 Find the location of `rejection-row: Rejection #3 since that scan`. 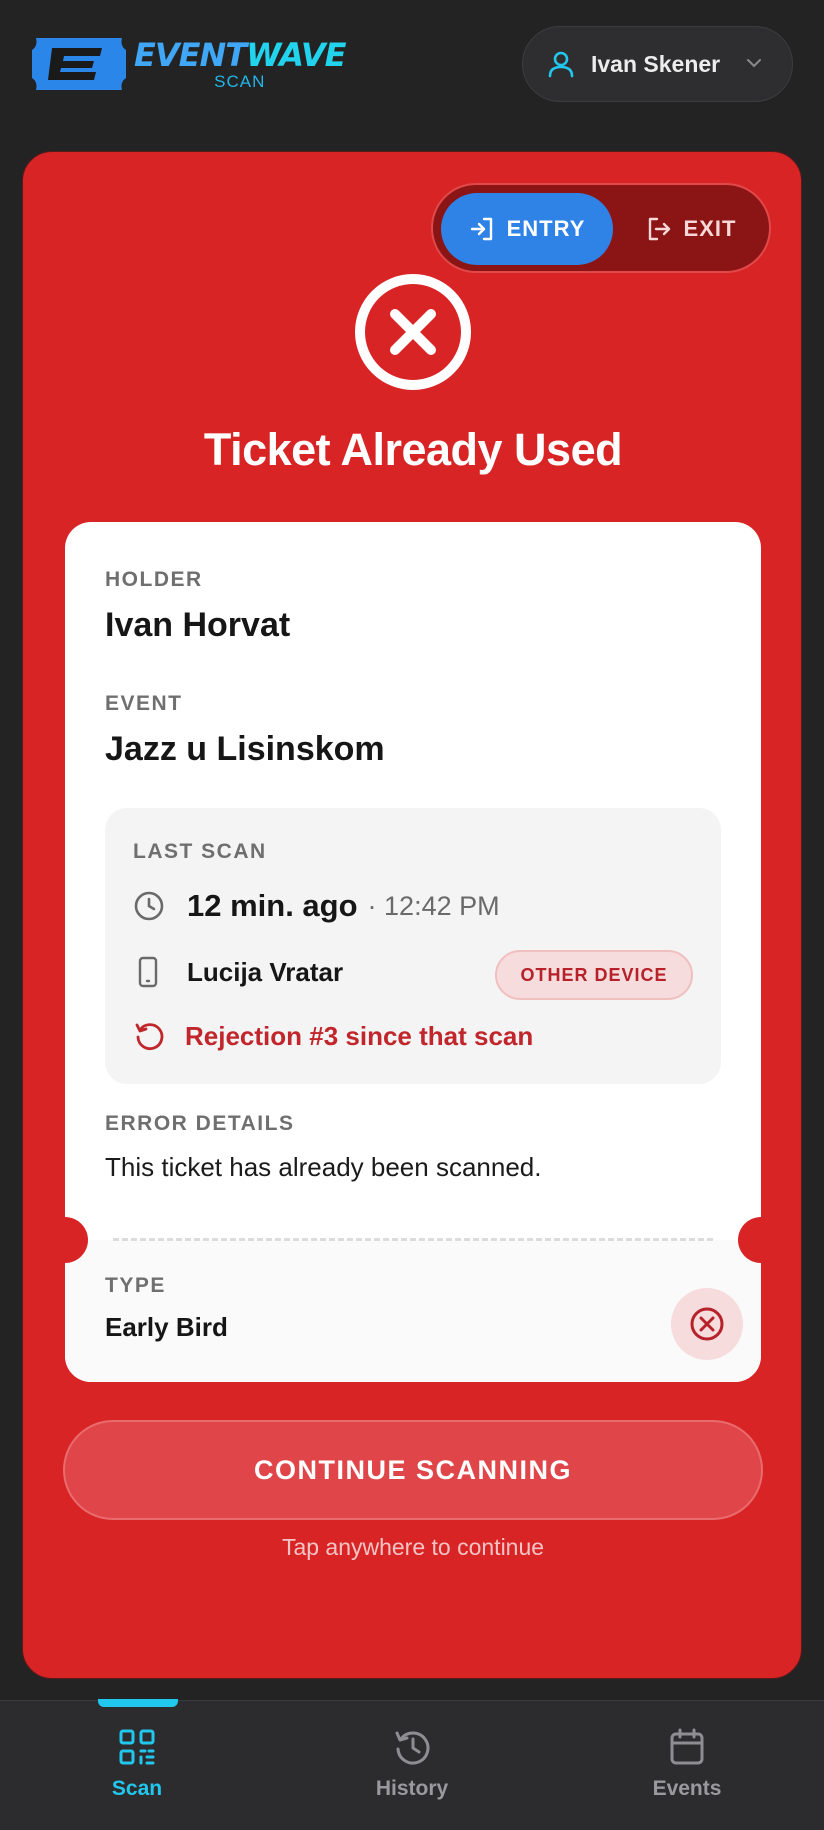

rejection-row: Rejection #3 since that scan is located at coordinates (333, 1036).